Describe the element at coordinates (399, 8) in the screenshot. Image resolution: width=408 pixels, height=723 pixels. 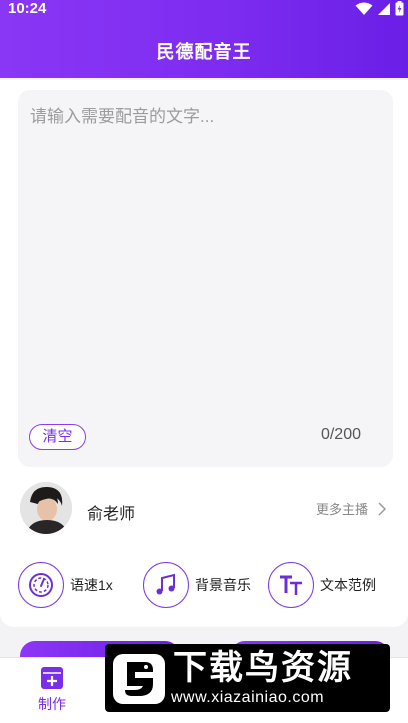
I see `battery-icon` at that location.